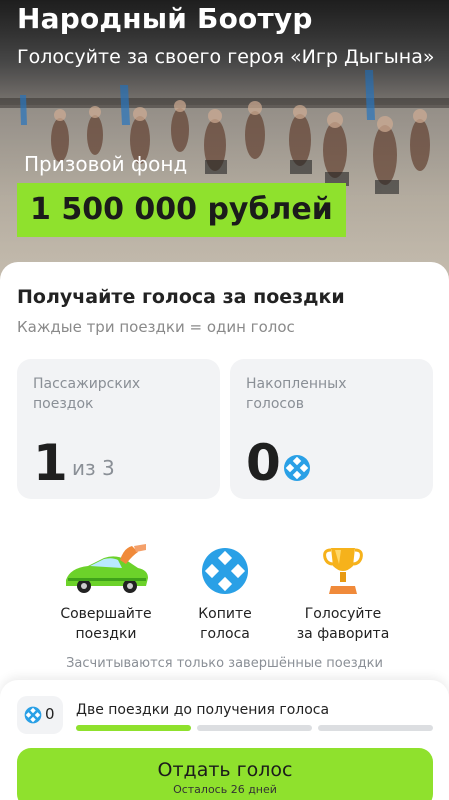 The image size is (449, 800). I want to click on trophy-icon, so click(343, 571).